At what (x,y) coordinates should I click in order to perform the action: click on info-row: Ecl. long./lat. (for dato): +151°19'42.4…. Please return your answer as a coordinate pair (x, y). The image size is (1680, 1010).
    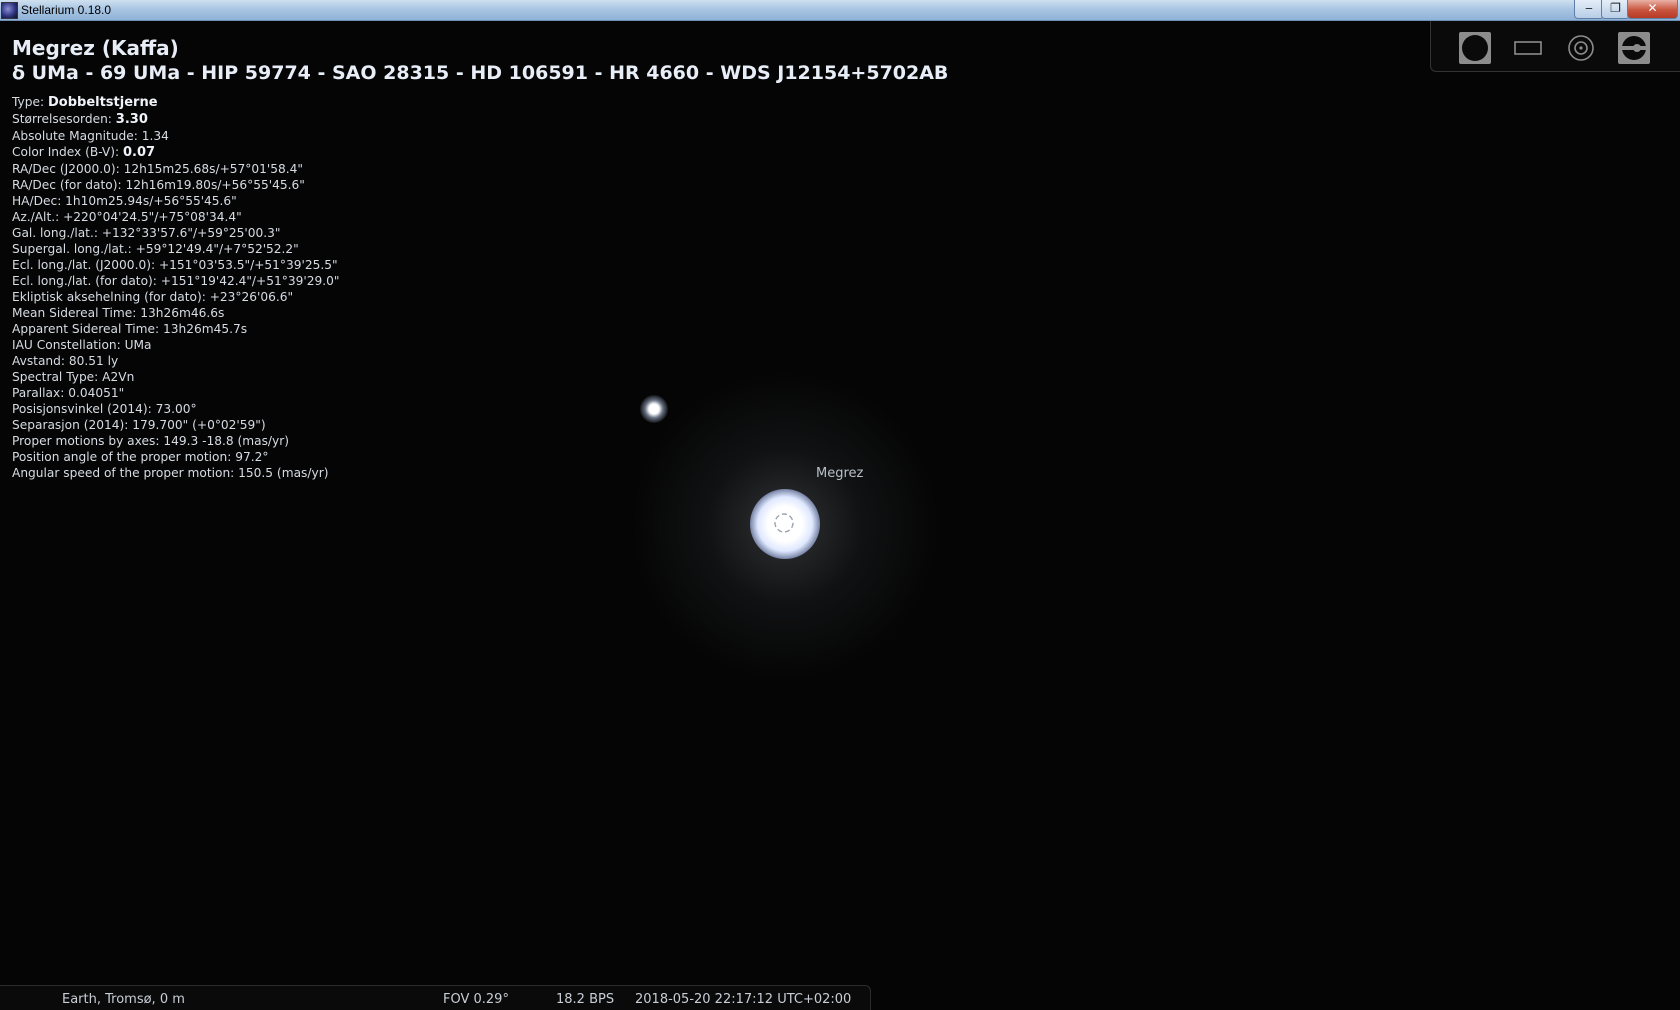
    Looking at the image, I should click on (480, 281).